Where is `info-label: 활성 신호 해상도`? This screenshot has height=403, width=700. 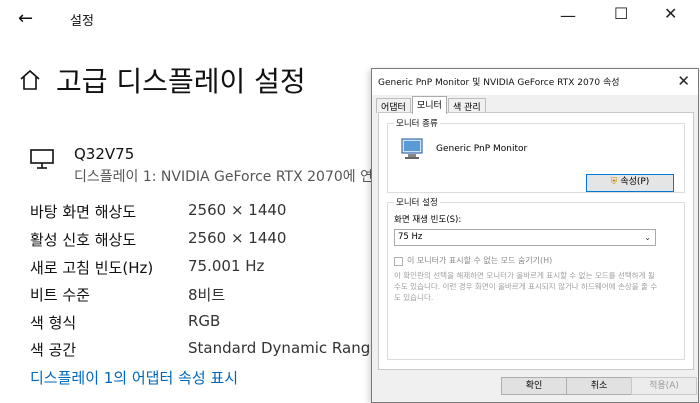
info-label: 활성 신호 해상도 is located at coordinates (83, 240).